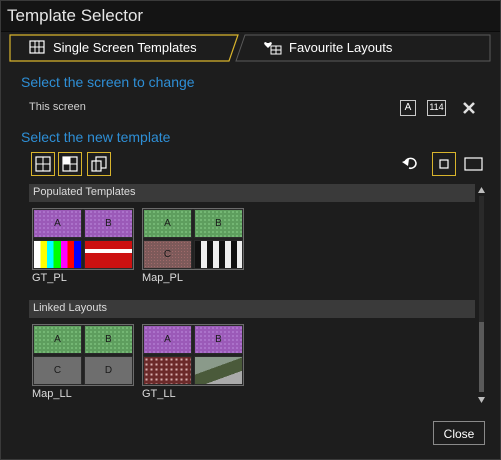  I want to click on scroll-up-arrow, so click(481, 190).